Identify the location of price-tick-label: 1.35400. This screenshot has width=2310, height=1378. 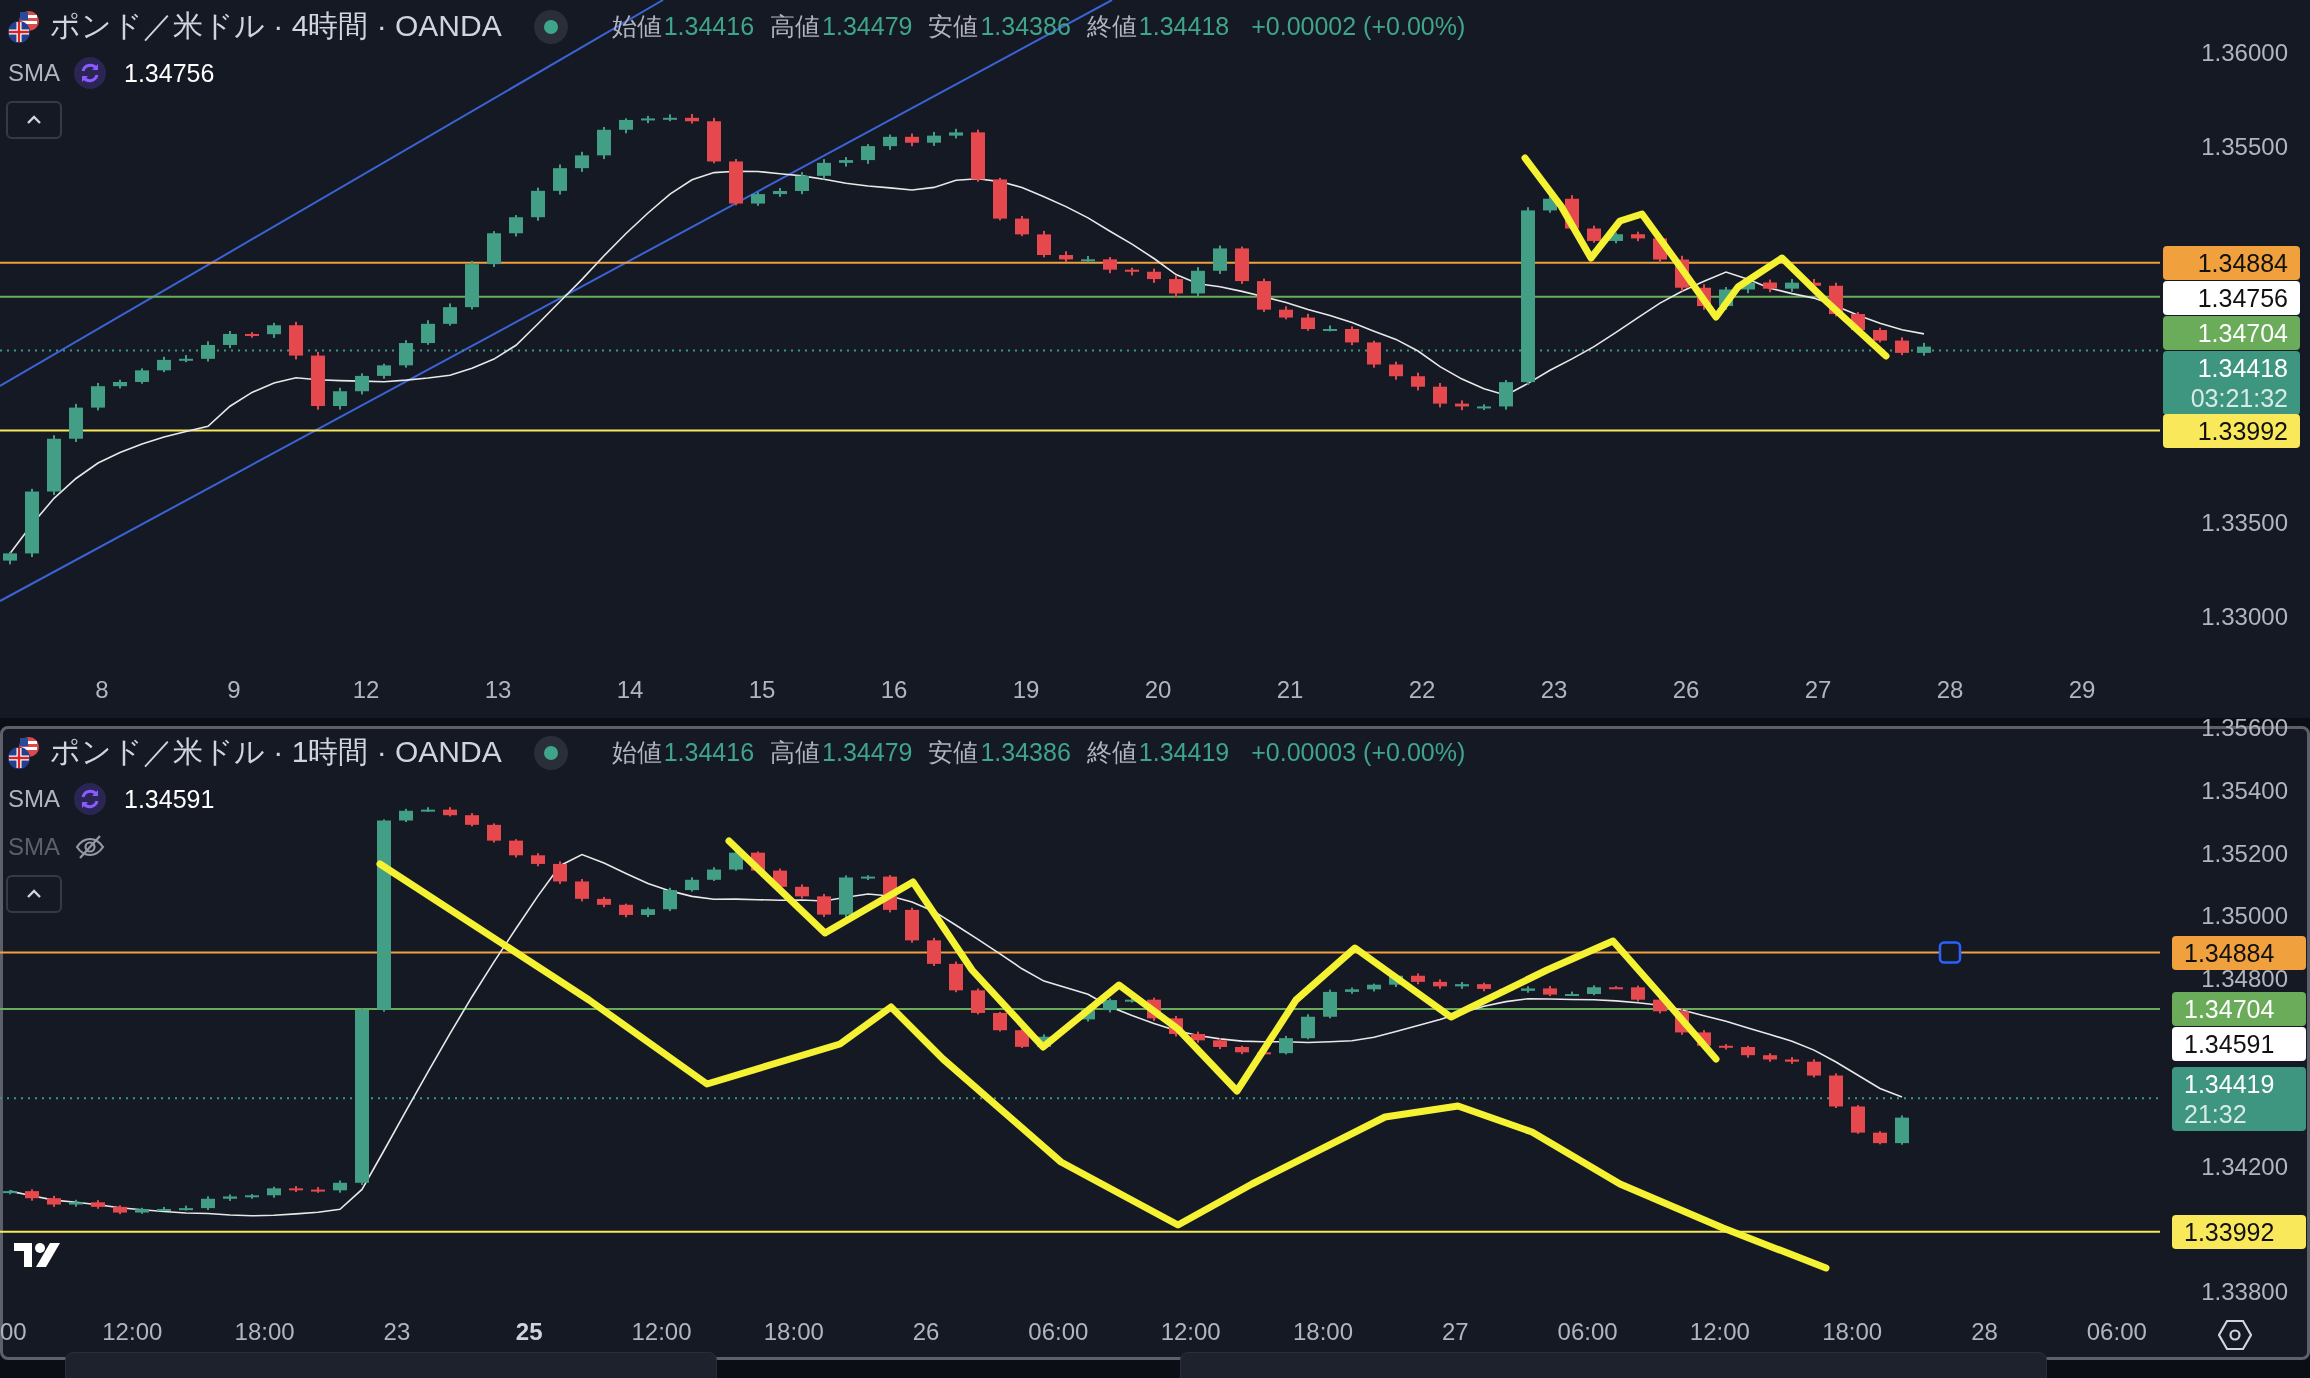
(2244, 791).